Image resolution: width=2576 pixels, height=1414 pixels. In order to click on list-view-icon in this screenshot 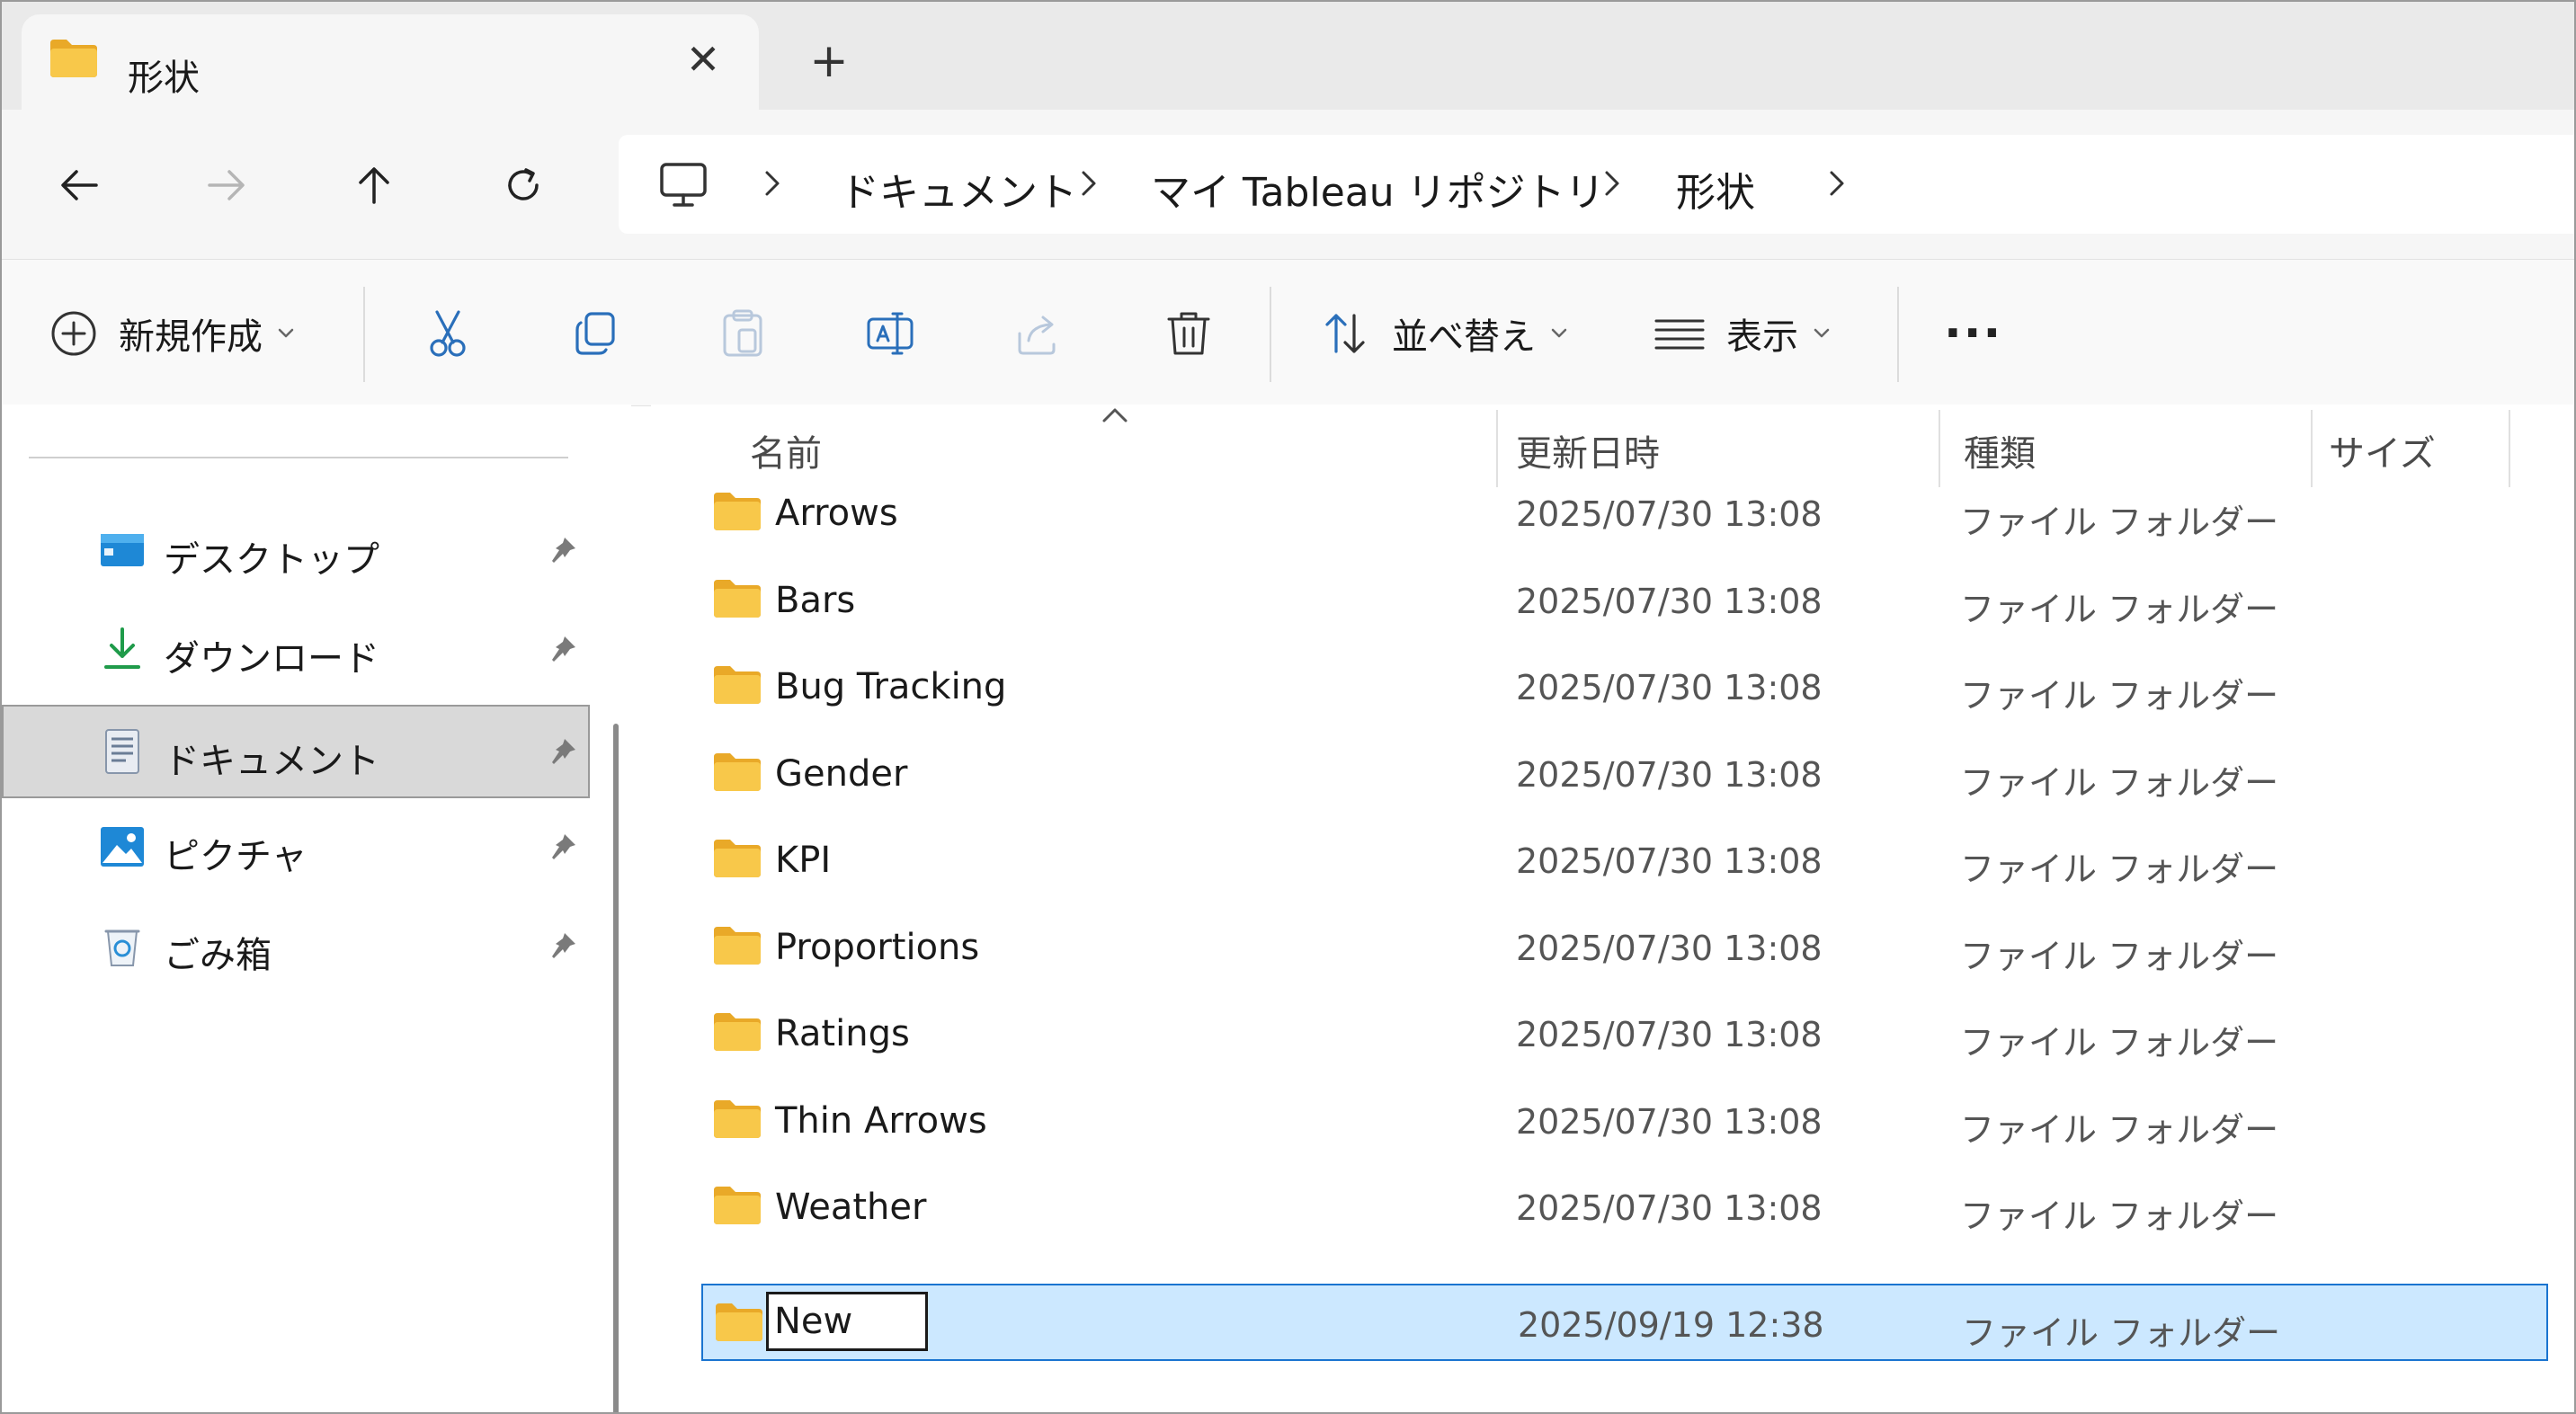, I will do `click(1680, 334)`.